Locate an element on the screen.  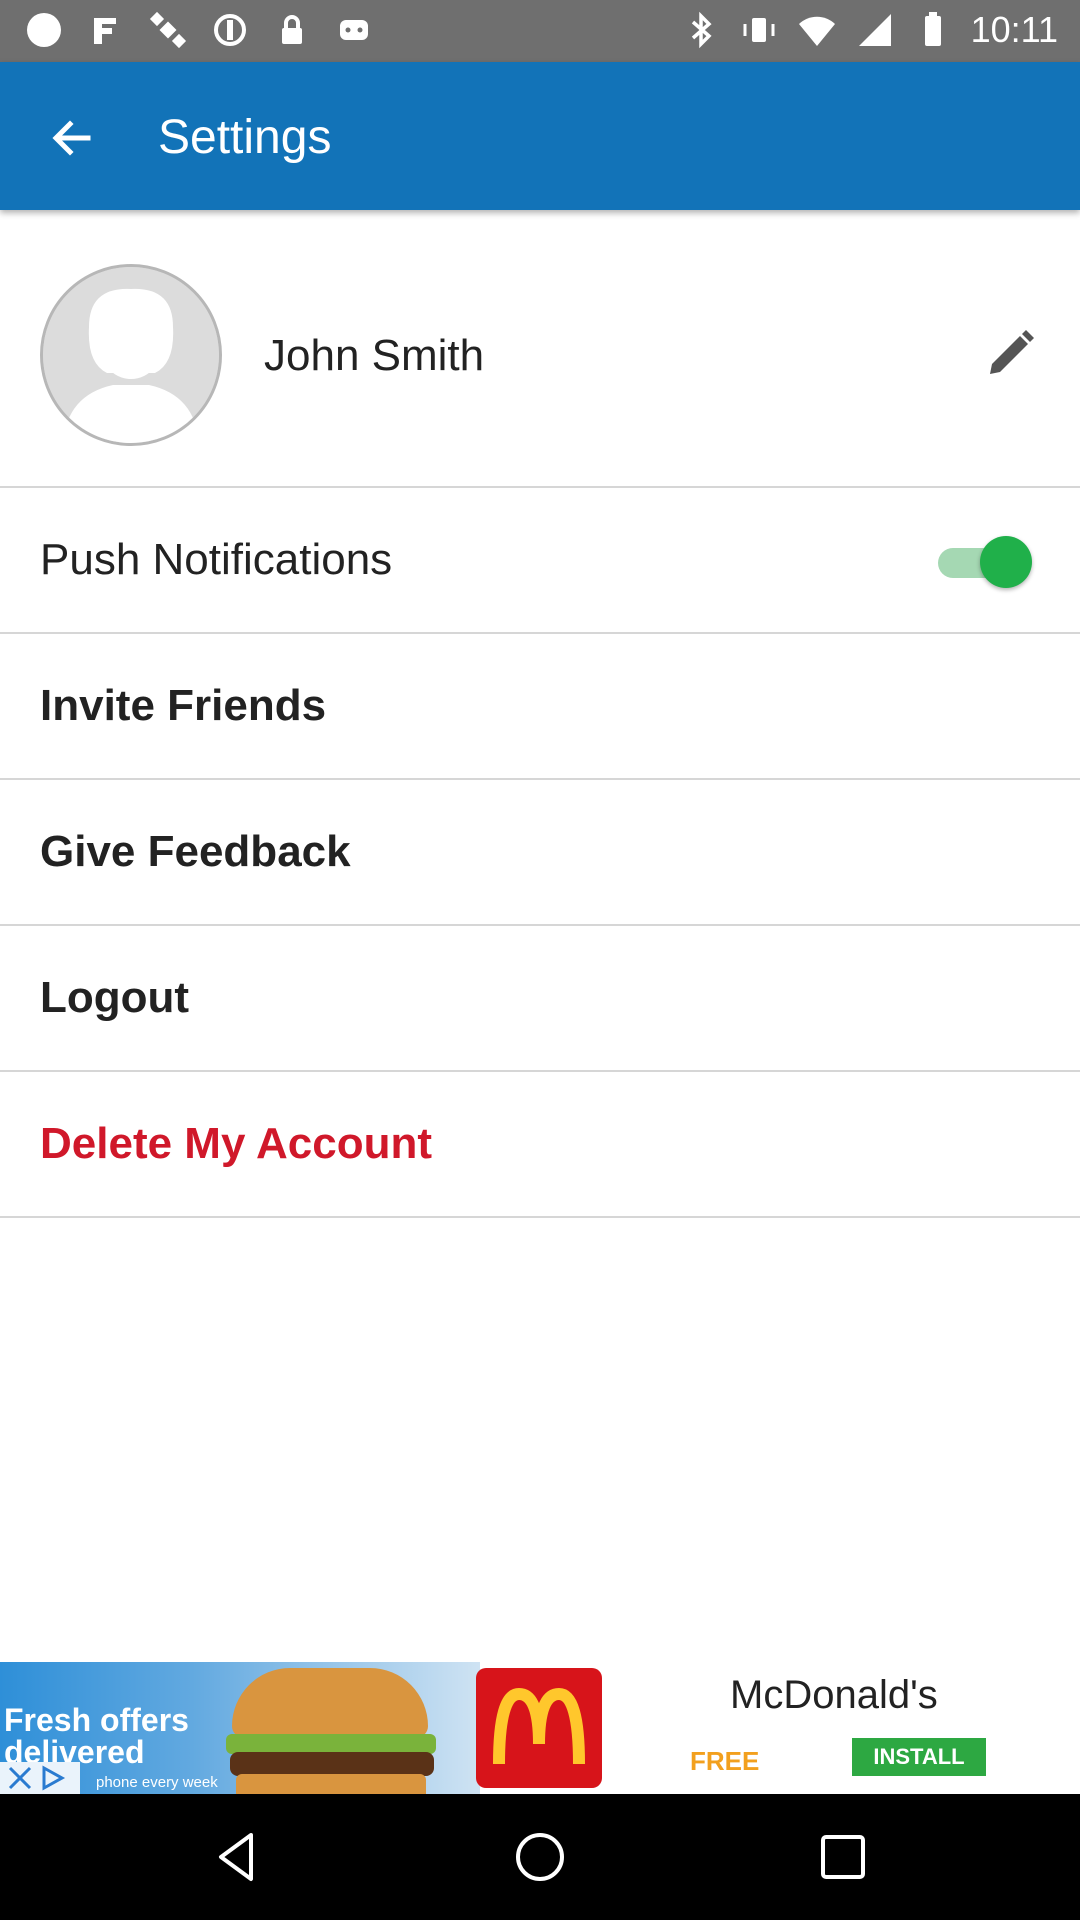
edit-profile-button is located at coordinates (1010, 354).